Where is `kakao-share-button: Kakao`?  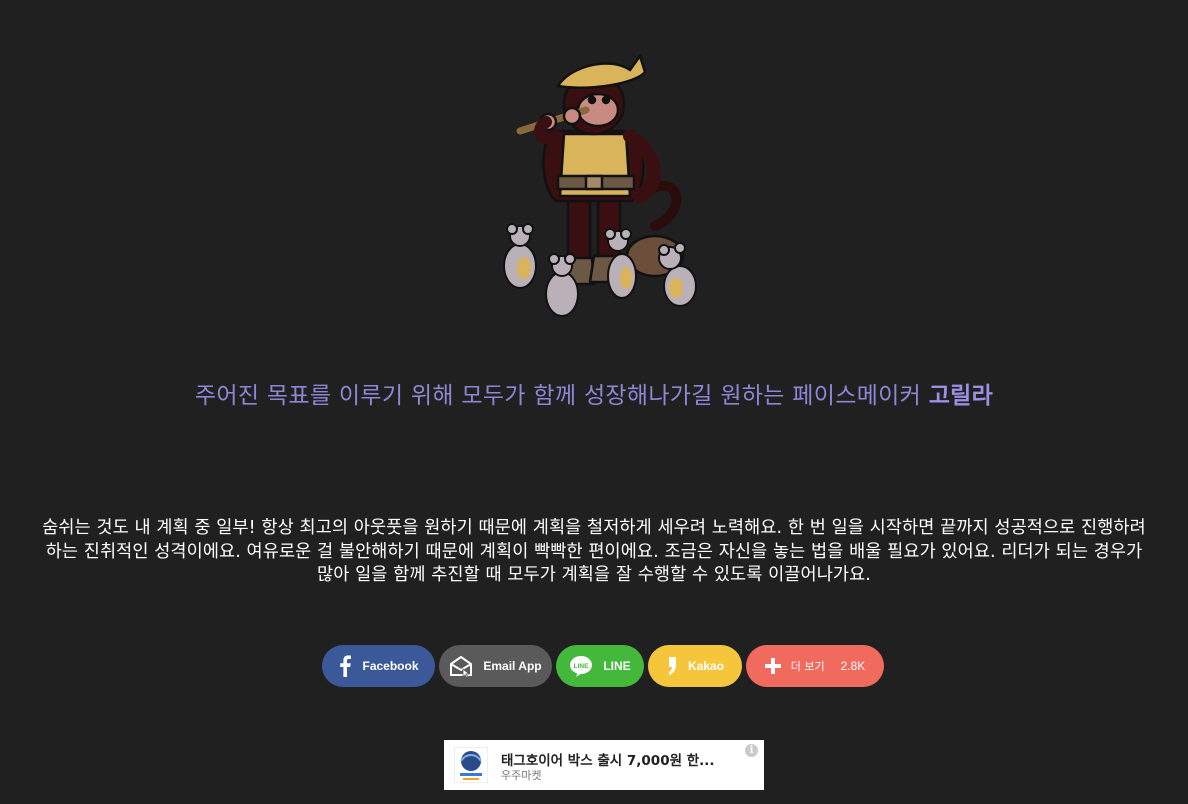 kakao-share-button: Kakao is located at coordinates (695, 666).